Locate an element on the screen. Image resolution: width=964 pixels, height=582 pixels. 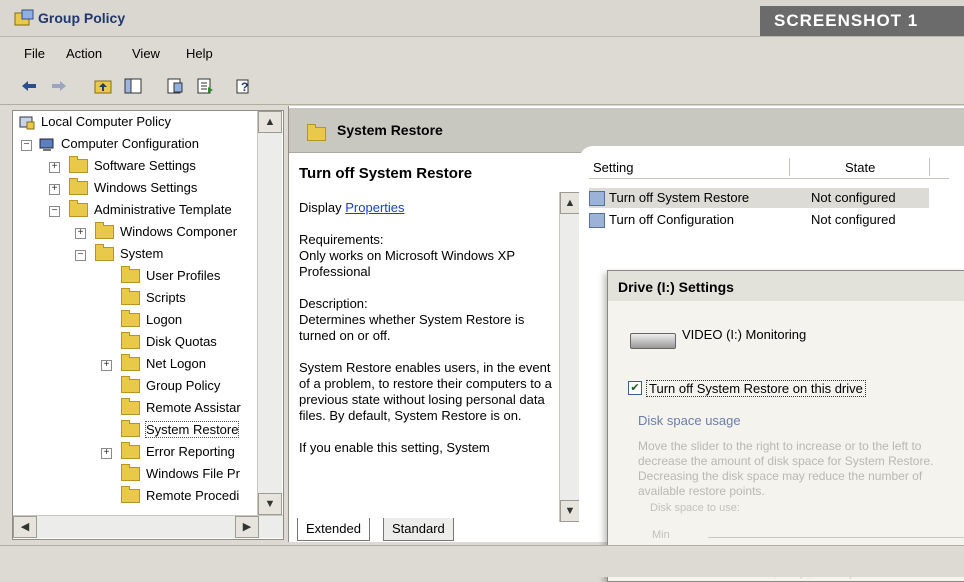
tree-horizontal-scrollbar: ◀ ▶ is located at coordinates (148, 526).